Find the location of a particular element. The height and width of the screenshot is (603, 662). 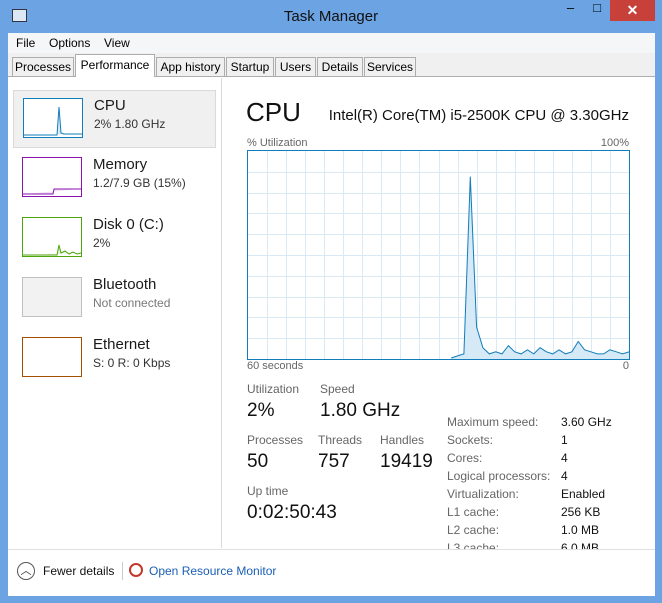

menu-view: View is located at coordinates (117, 43).